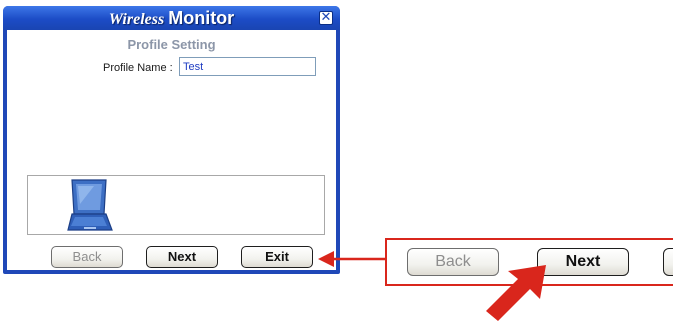 This screenshot has width=673, height=322. I want to click on image-panel, so click(176, 205).